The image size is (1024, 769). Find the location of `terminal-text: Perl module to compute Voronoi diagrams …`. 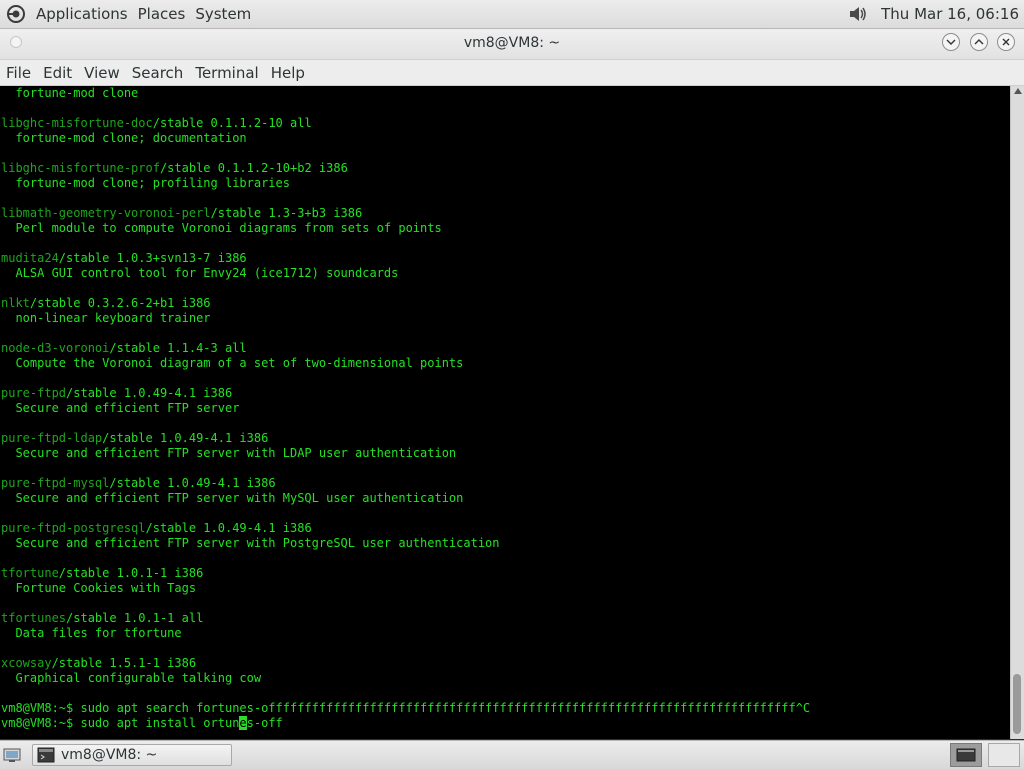

terminal-text: Perl module to compute Voronoi diagrams … is located at coordinates (221, 228).